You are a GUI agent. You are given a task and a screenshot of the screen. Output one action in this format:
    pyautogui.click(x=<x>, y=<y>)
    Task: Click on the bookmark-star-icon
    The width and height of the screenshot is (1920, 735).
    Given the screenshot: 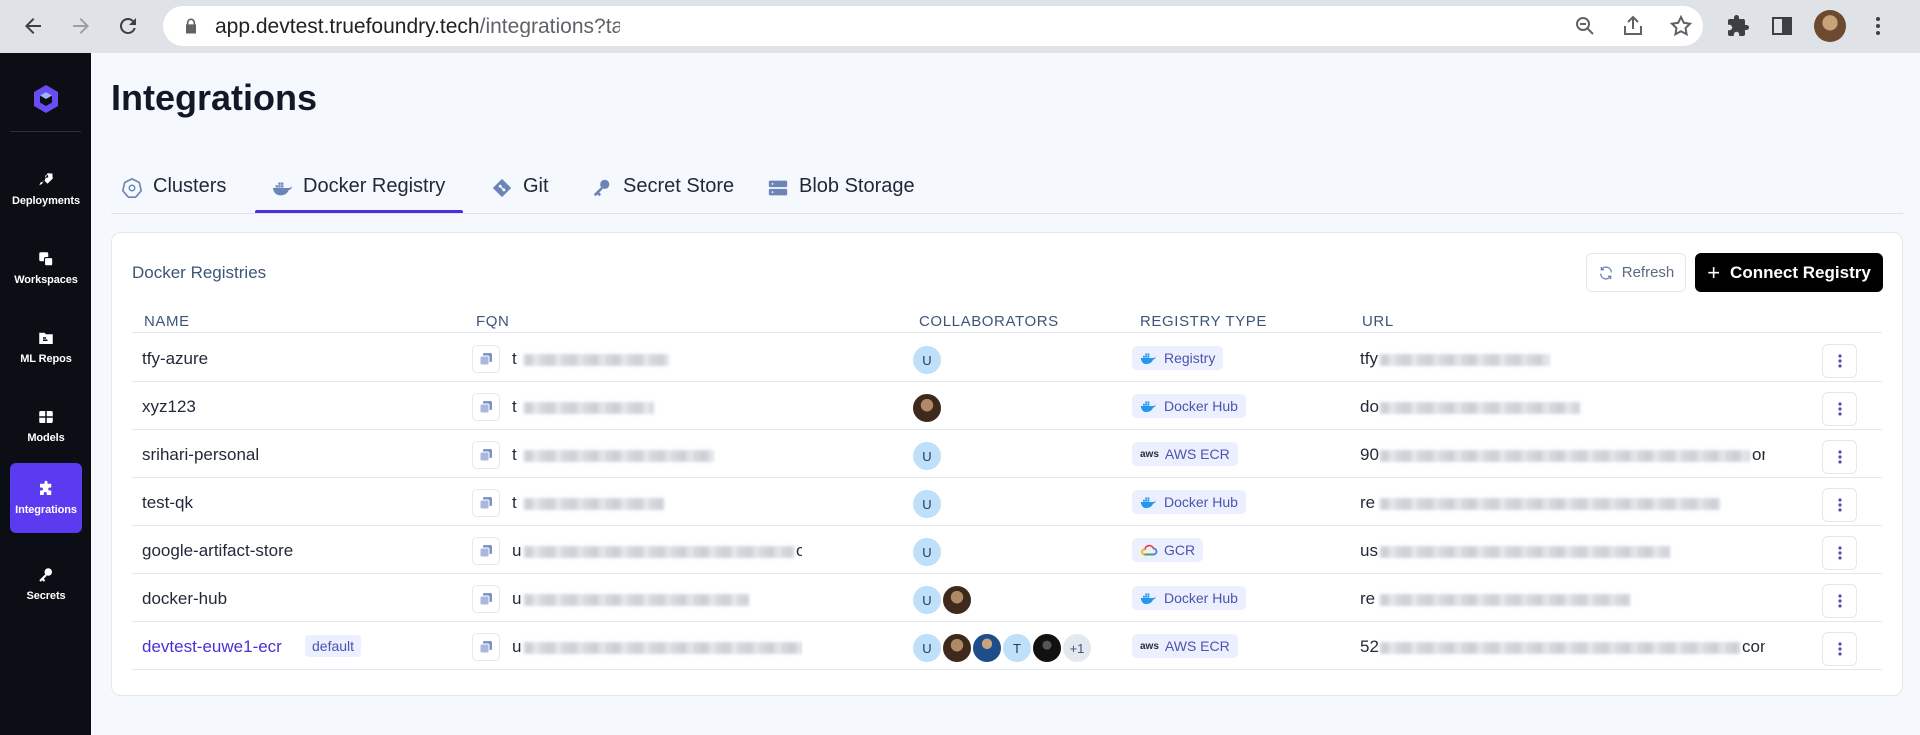 What is the action you would take?
    pyautogui.click(x=1681, y=26)
    